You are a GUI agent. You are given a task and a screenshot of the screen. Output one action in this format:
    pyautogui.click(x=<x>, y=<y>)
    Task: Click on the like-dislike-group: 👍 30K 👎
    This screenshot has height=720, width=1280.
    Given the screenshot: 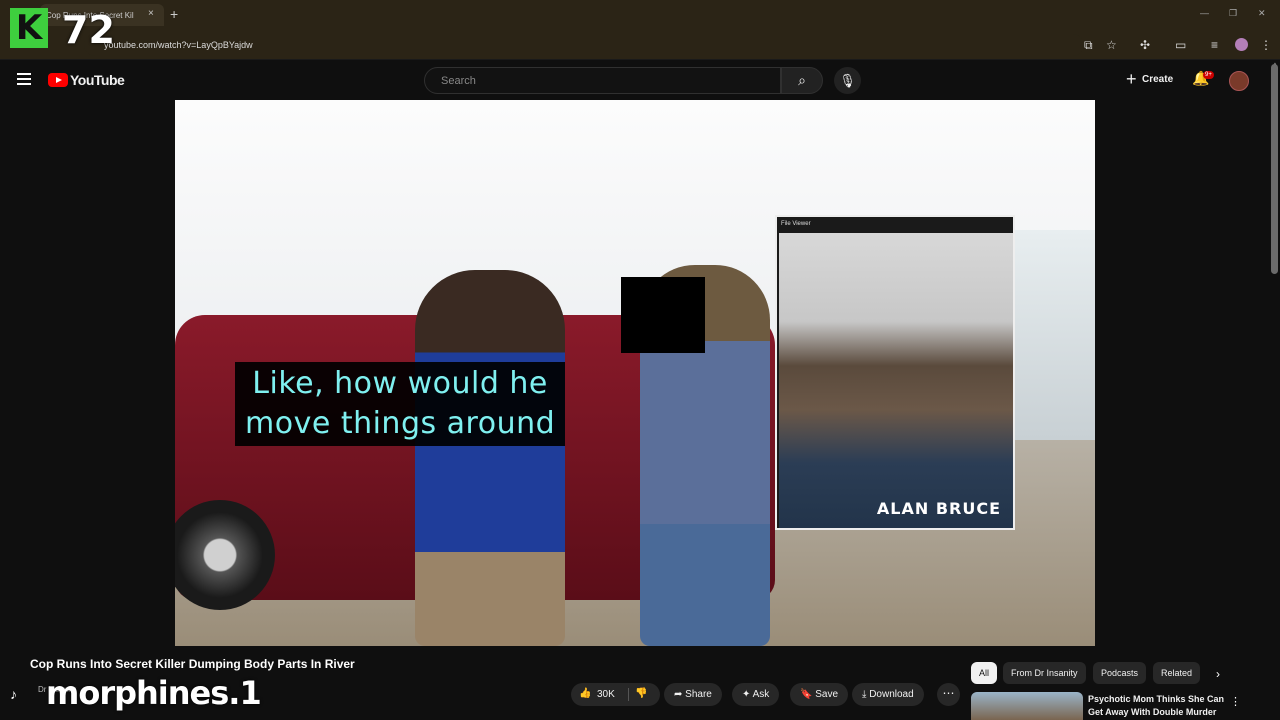 What is the action you would take?
    pyautogui.click(x=615, y=694)
    